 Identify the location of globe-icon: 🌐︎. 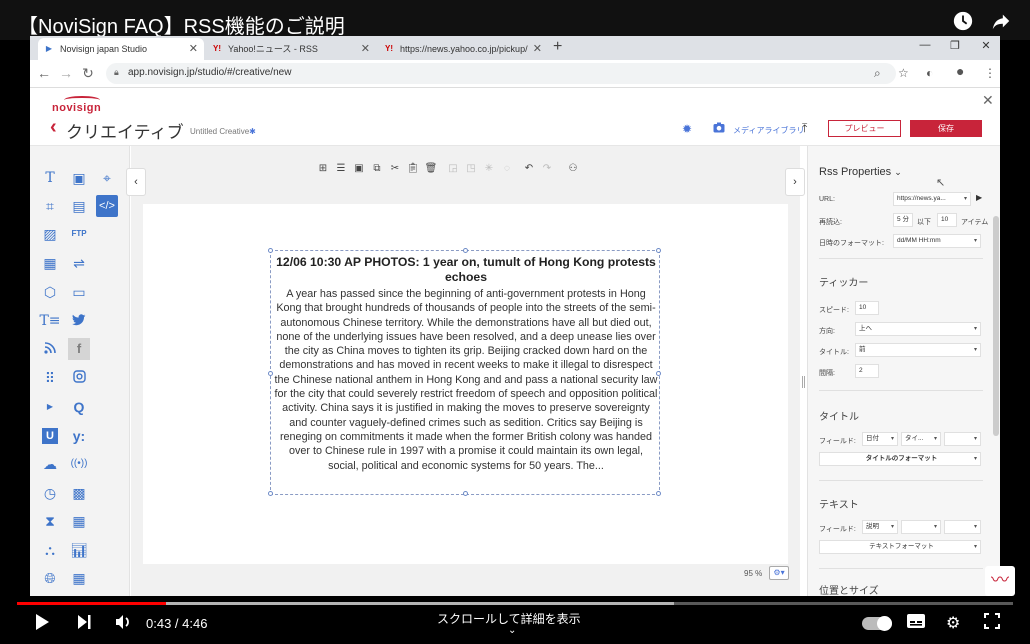
(50, 578).